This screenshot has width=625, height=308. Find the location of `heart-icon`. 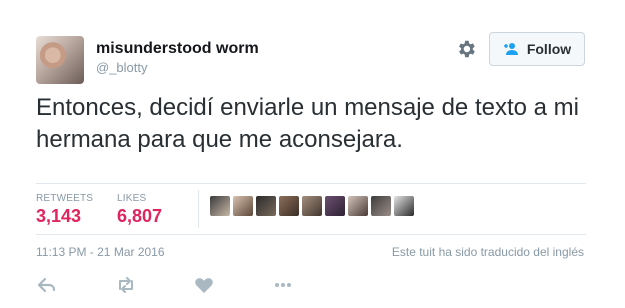

heart-icon is located at coordinates (204, 285).